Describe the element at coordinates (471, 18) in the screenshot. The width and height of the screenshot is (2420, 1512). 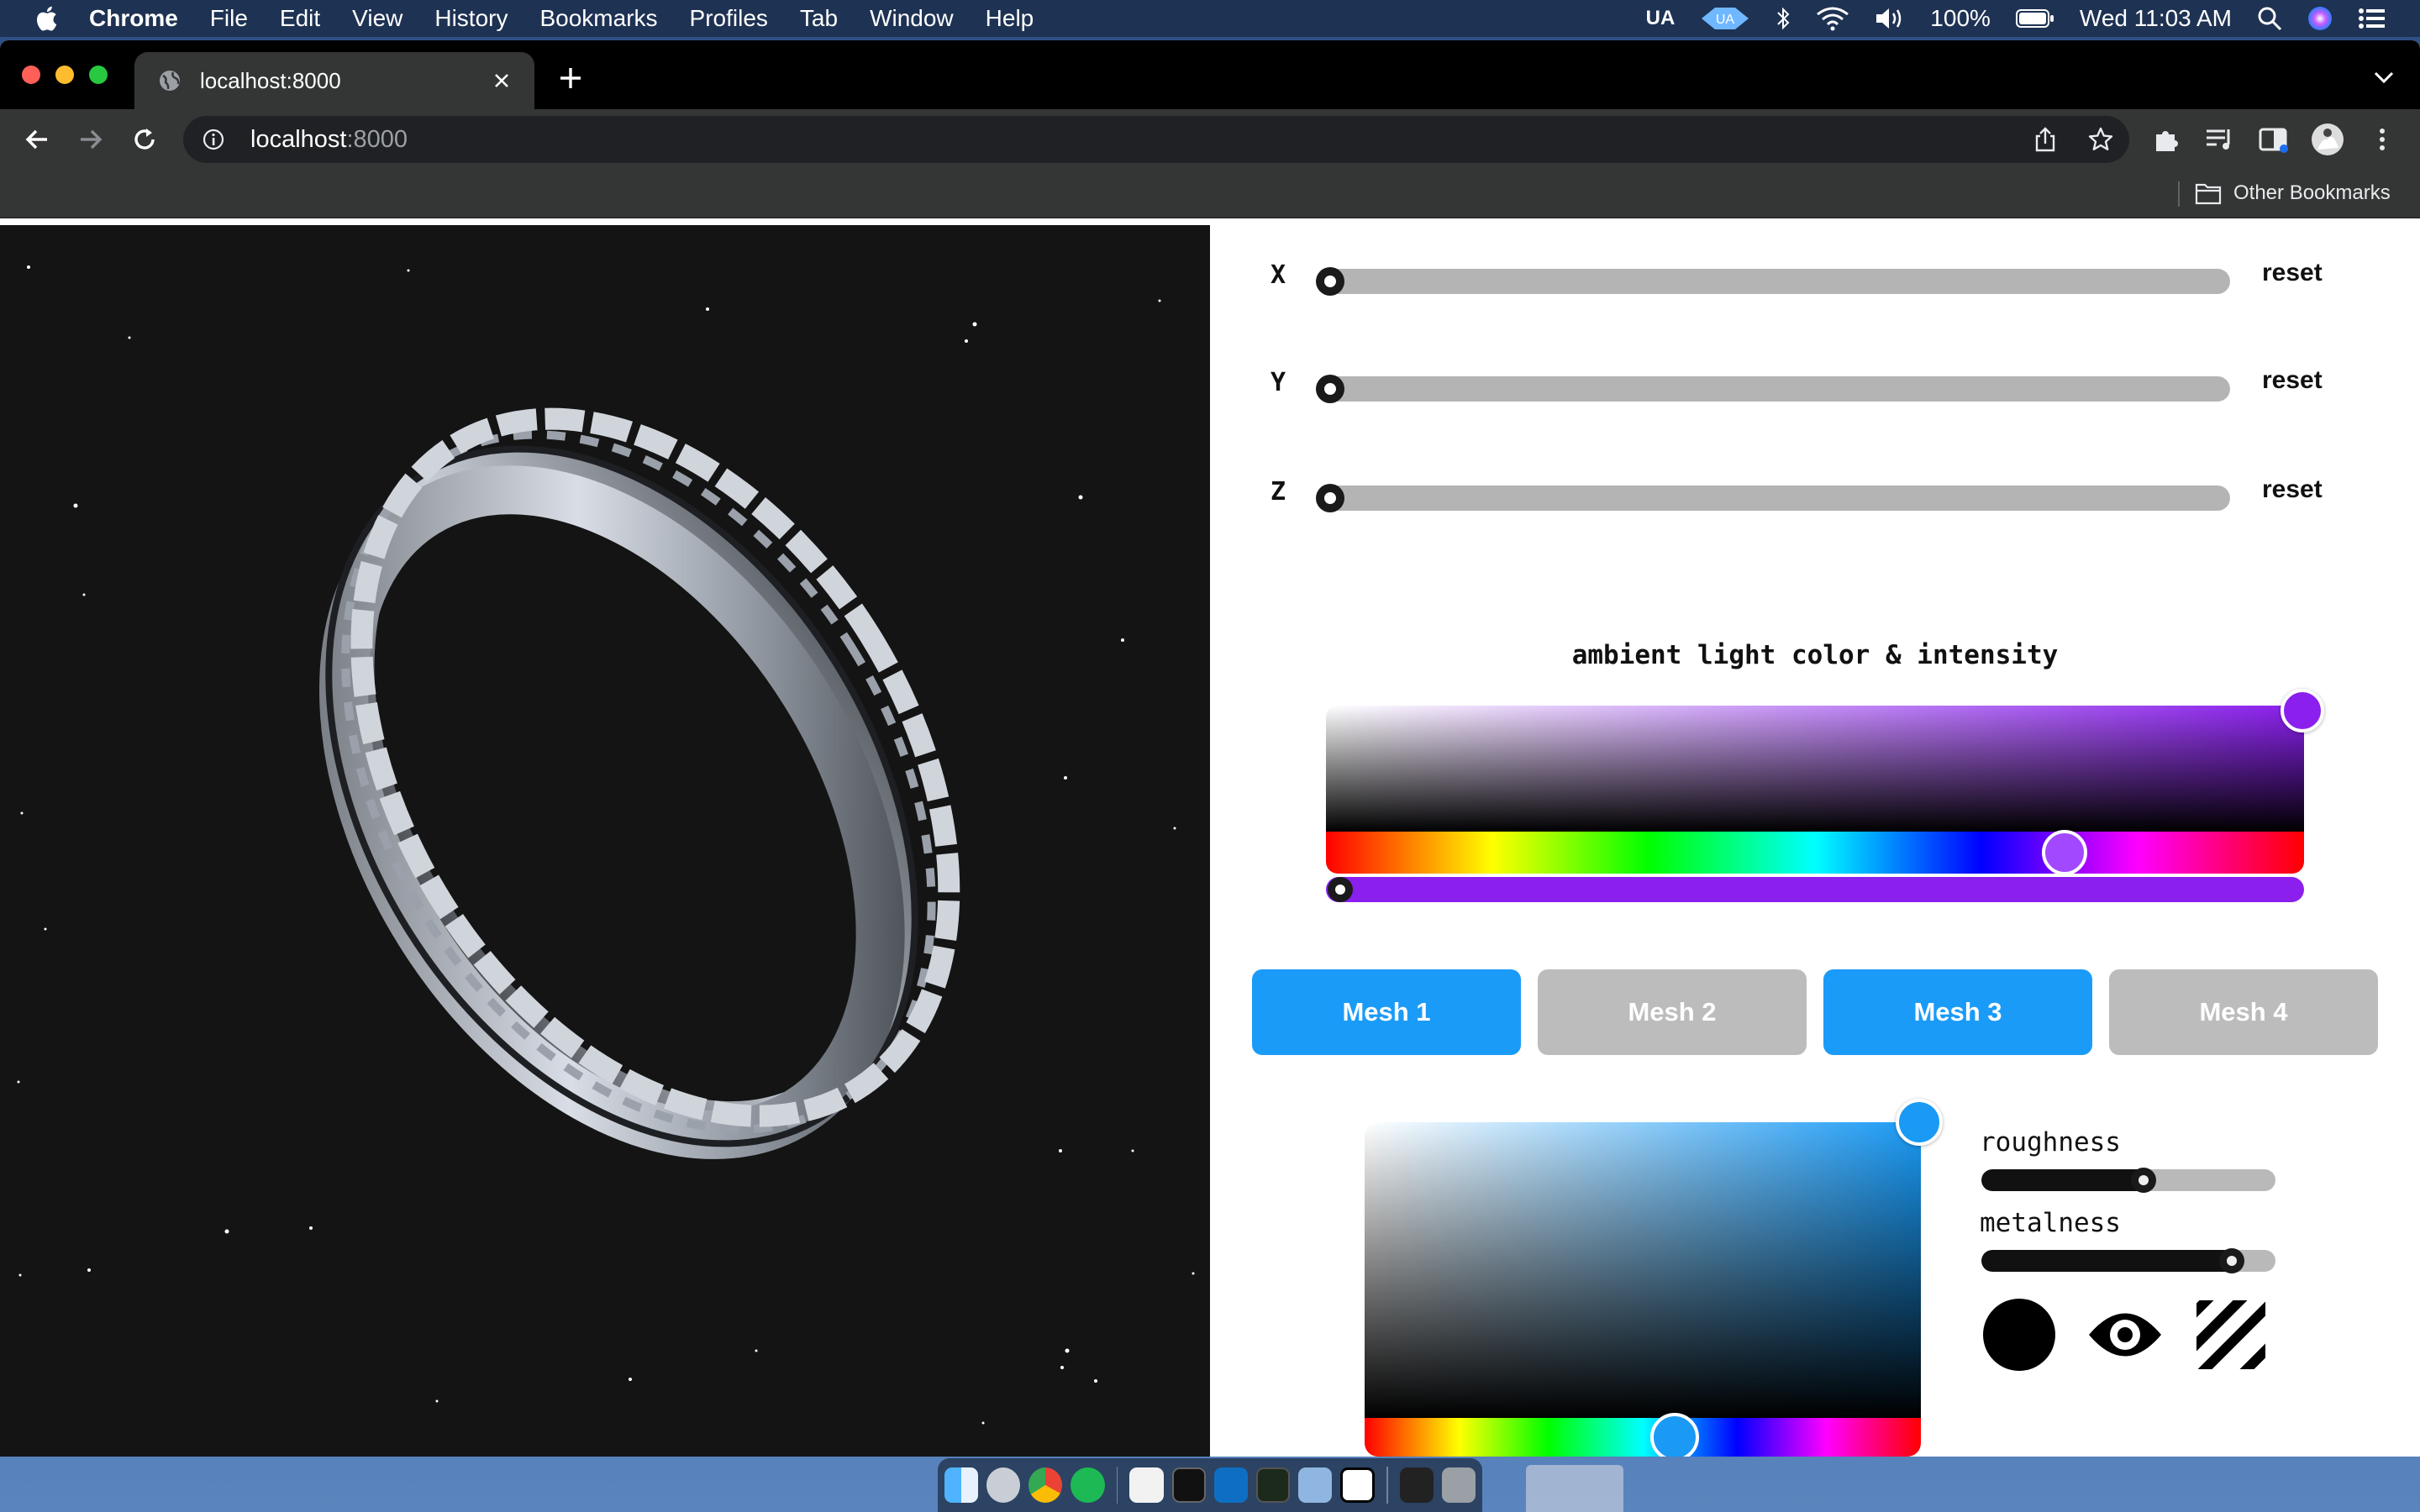
I see `menu-history: History` at that location.